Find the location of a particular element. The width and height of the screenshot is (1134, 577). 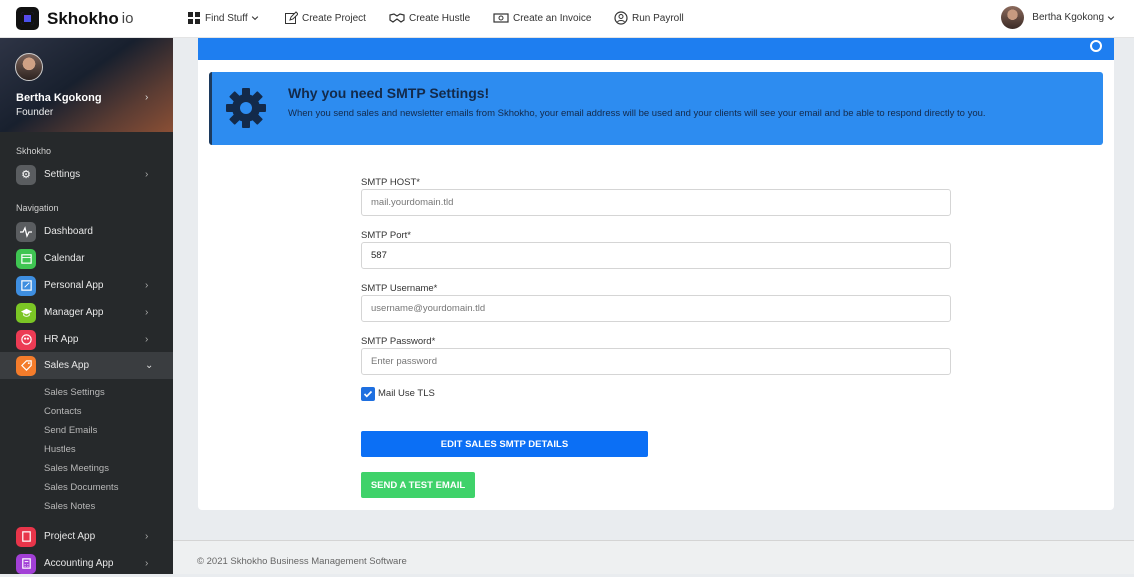

calculator-icon is located at coordinates (26, 563).